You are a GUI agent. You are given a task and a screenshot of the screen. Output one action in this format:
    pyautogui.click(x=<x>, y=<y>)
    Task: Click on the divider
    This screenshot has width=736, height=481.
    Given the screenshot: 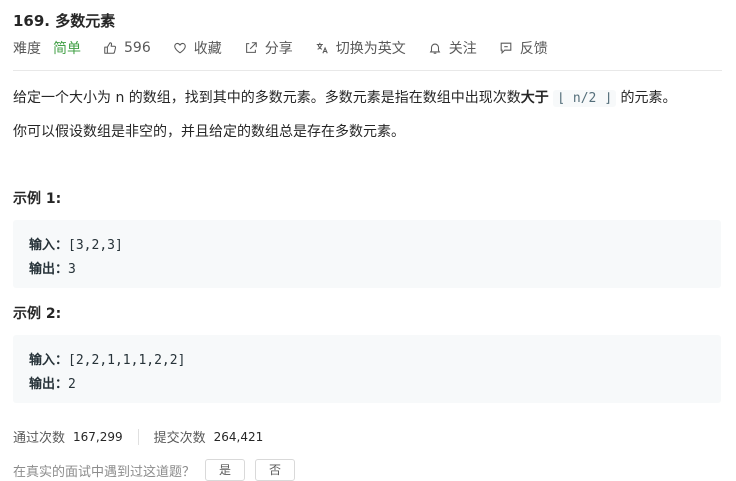 What is the action you would take?
    pyautogui.click(x=367, y=70)
    